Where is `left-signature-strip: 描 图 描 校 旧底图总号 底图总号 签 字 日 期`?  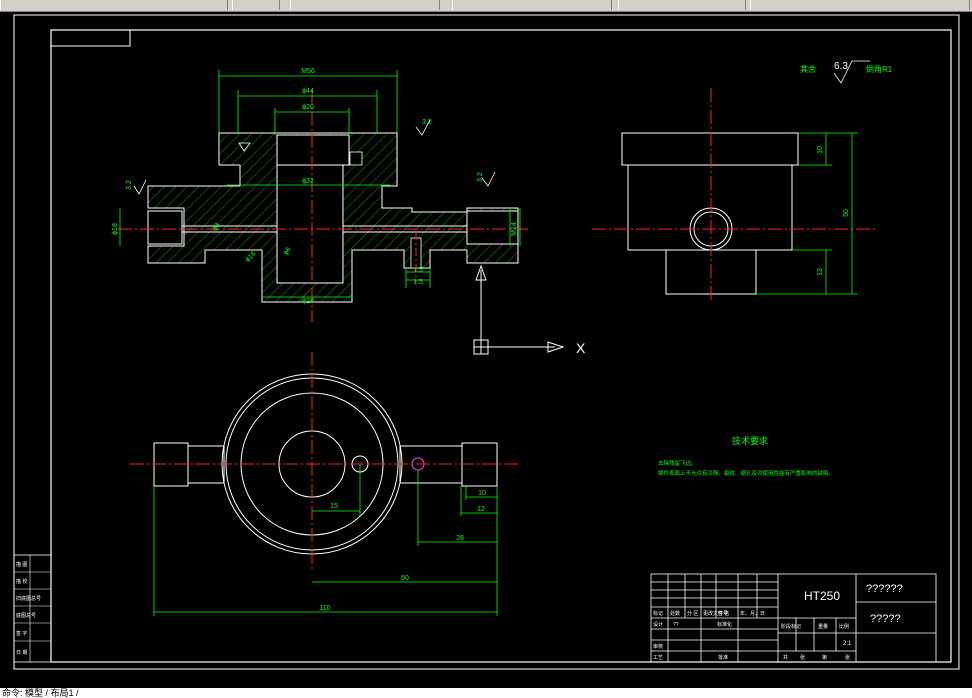
left-signature-strip: 描 图 描 校 旧底图总号 底图总号 签 字 日 期 is located at coordinates (32, 608).